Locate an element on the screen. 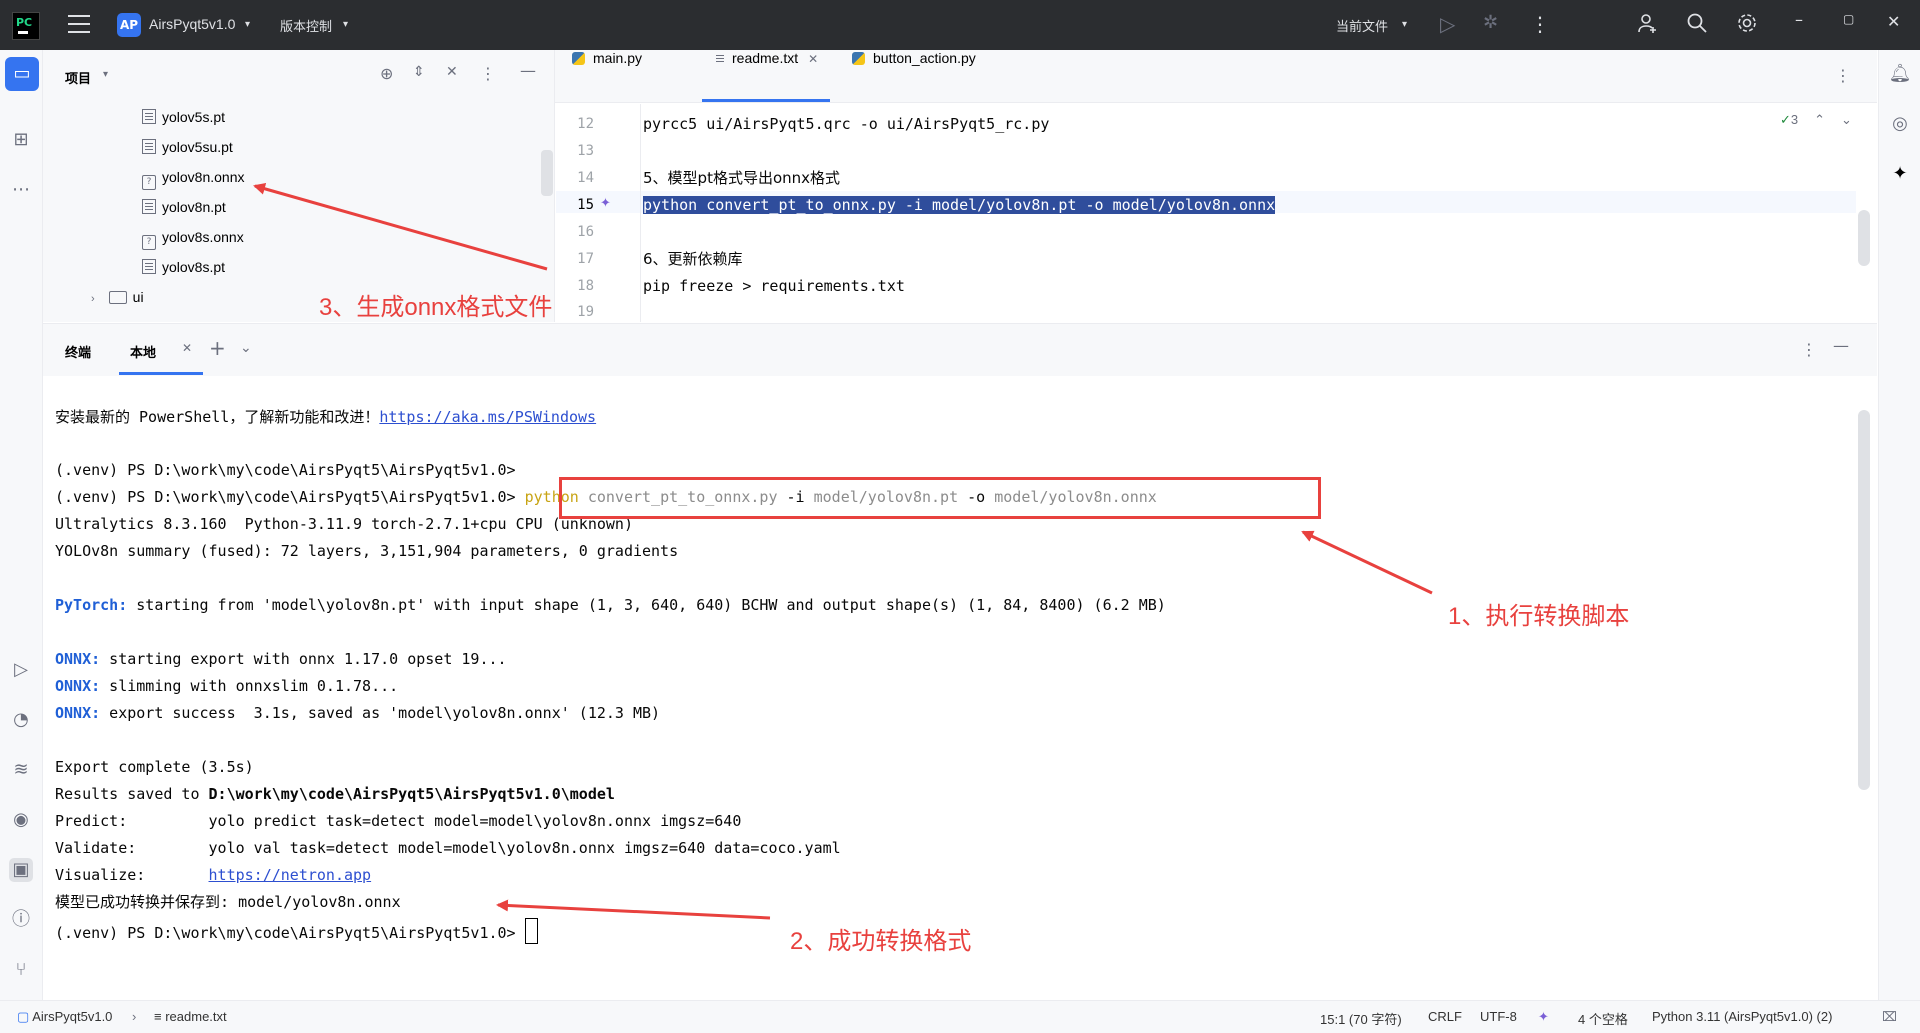  line-separator: CRLF is located at coordinates (1445, 1016).